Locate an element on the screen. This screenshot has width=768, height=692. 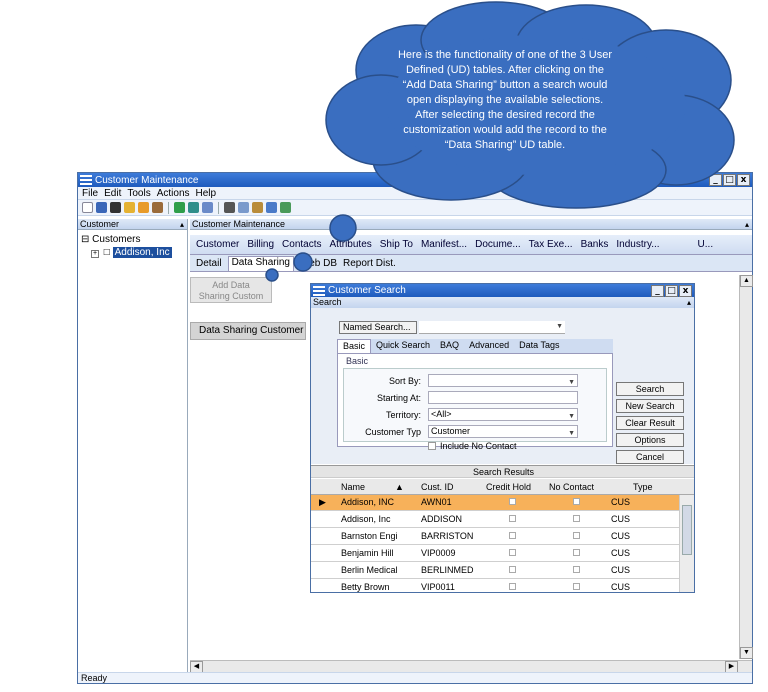
paste-icon is located at coordinates (257, 207).